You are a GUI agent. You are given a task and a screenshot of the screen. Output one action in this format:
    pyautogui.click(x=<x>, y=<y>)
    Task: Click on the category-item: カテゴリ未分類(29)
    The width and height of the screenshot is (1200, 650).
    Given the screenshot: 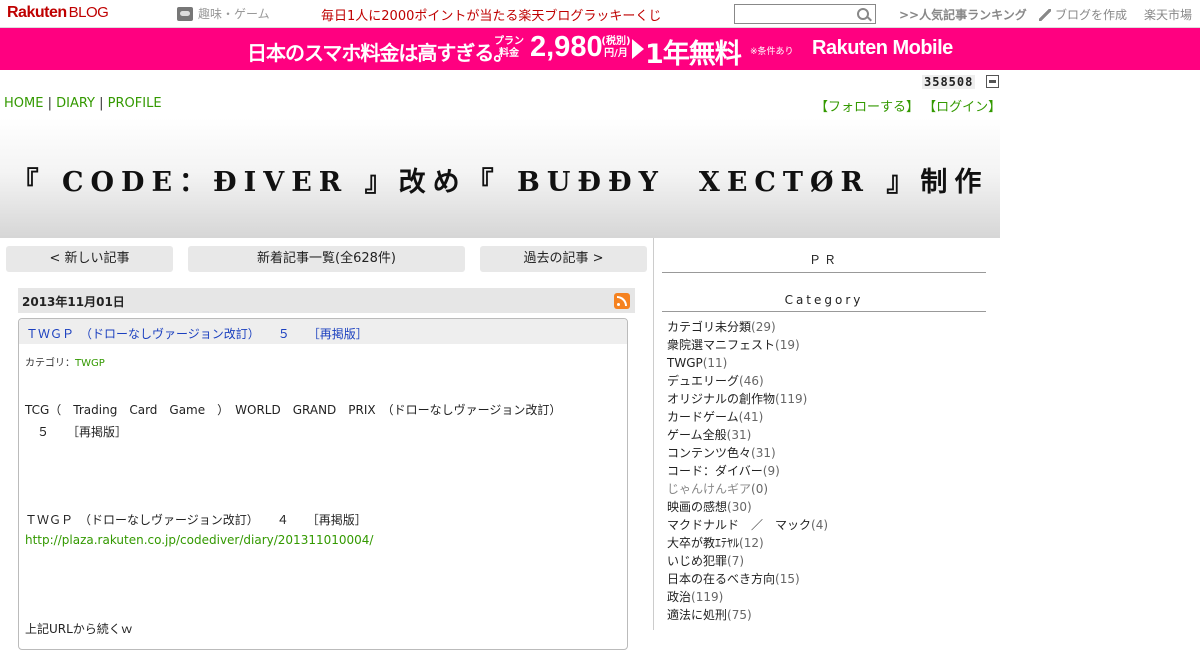 What is the action you would take?
    pyautogui.click(x=747, y=327)
    